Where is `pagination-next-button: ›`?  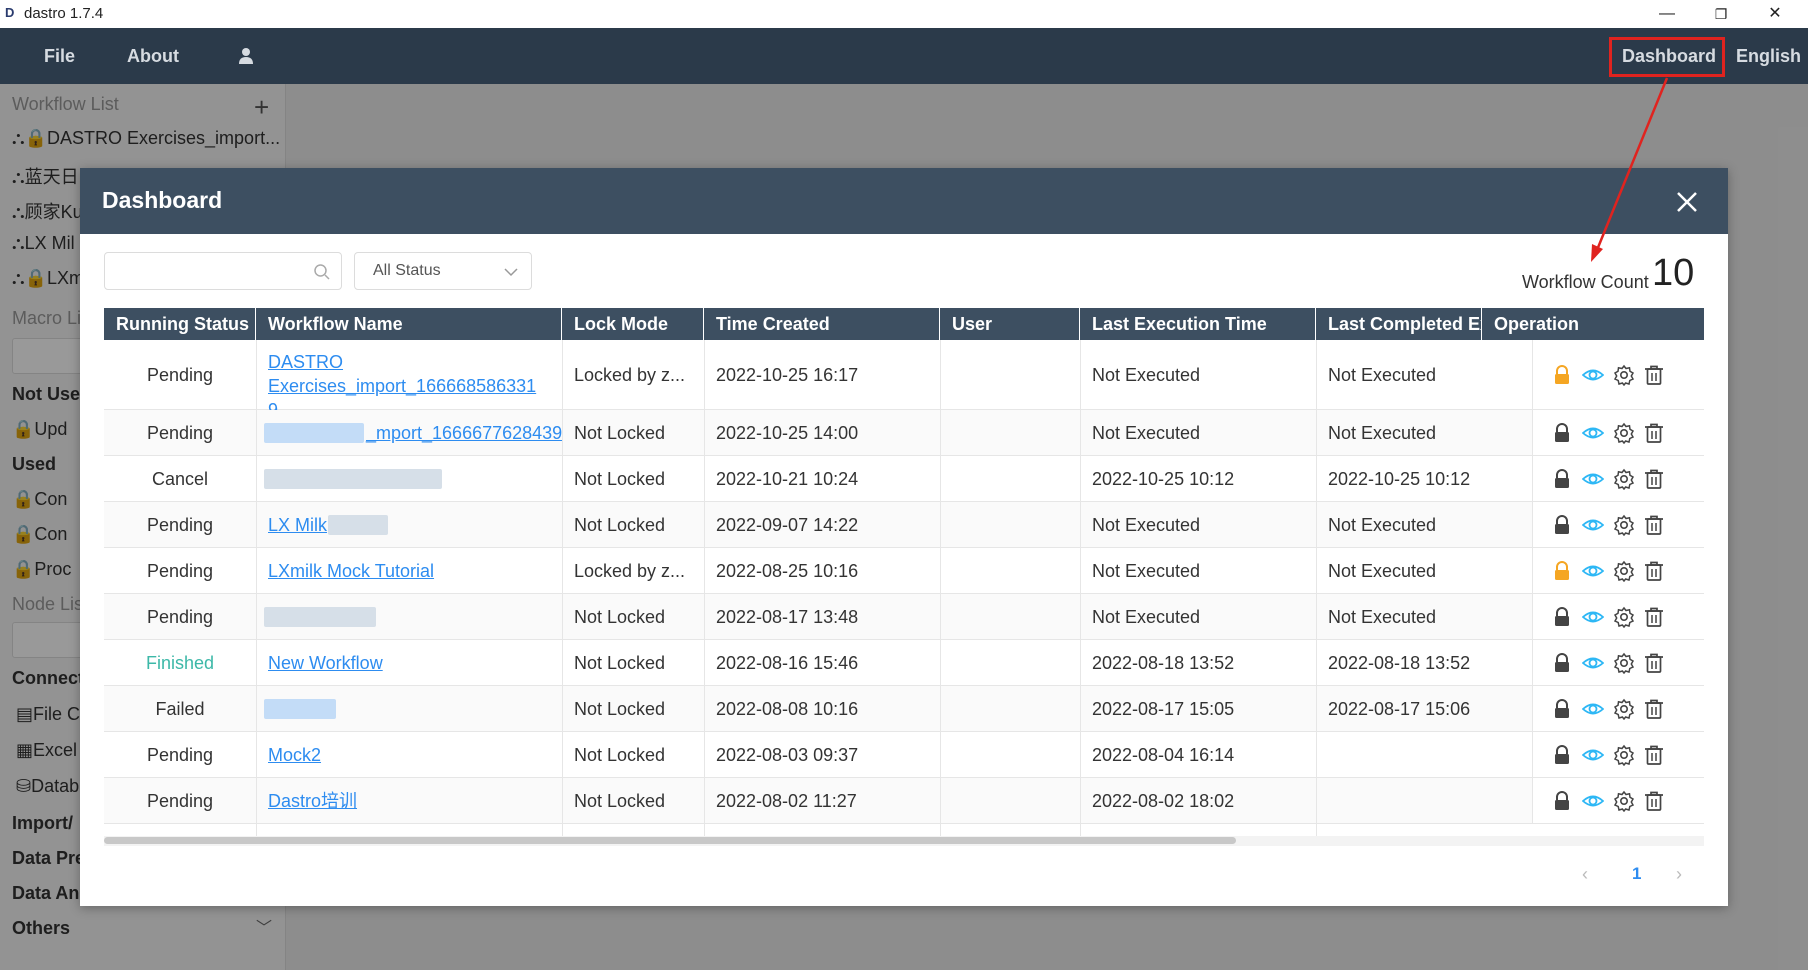 pagination-next-button: › is located at coordinates (1679, 874).